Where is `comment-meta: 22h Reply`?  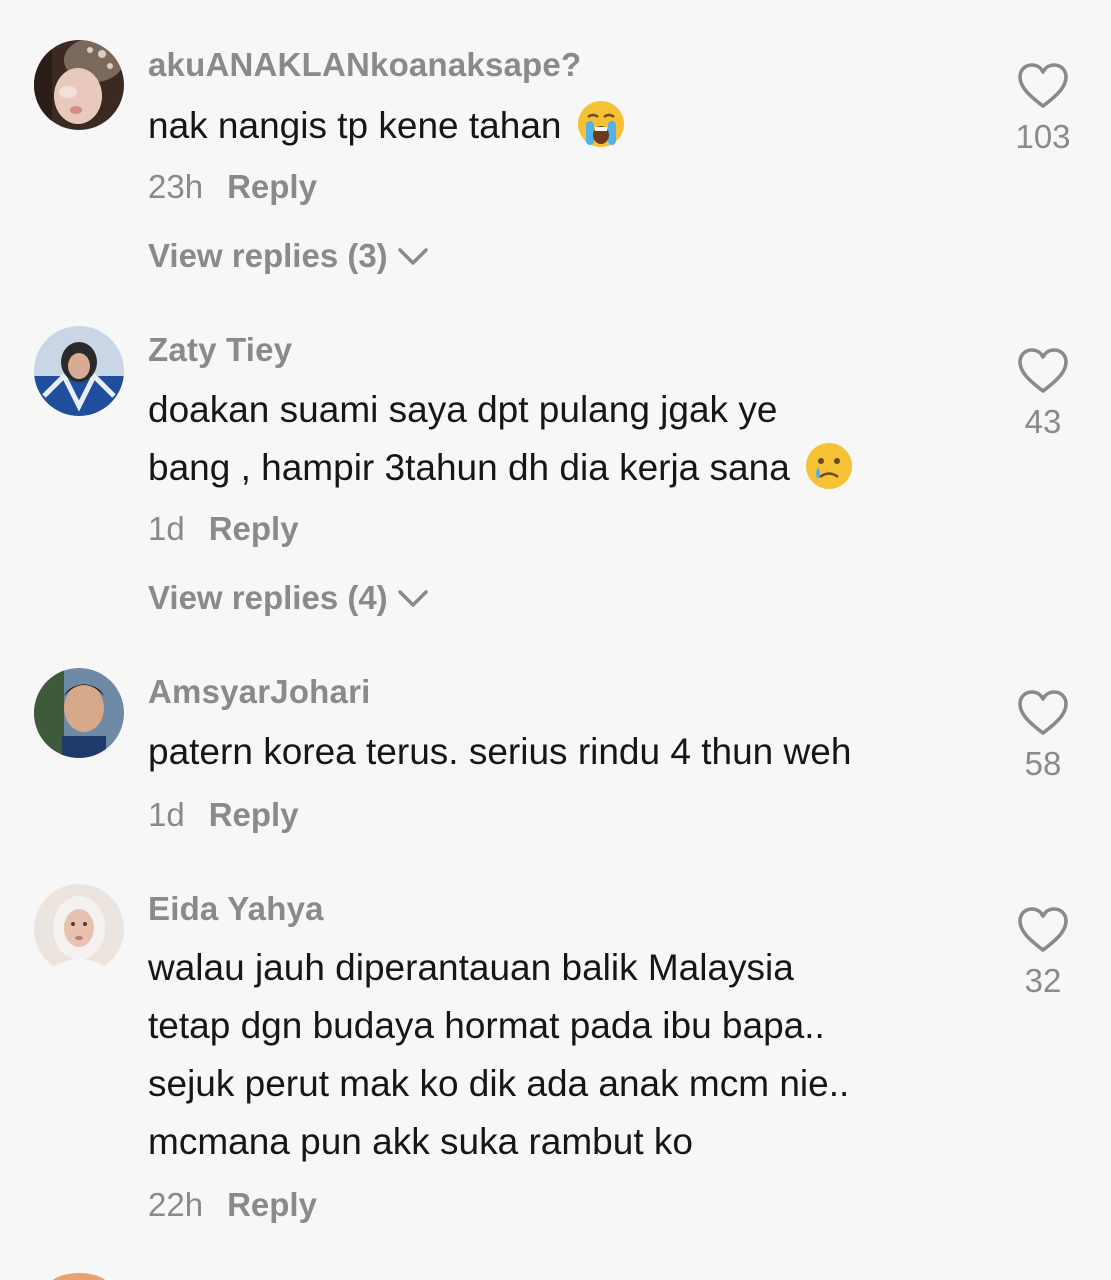
comment-meta: 22h Reply is located at coordinates (232, 1205).